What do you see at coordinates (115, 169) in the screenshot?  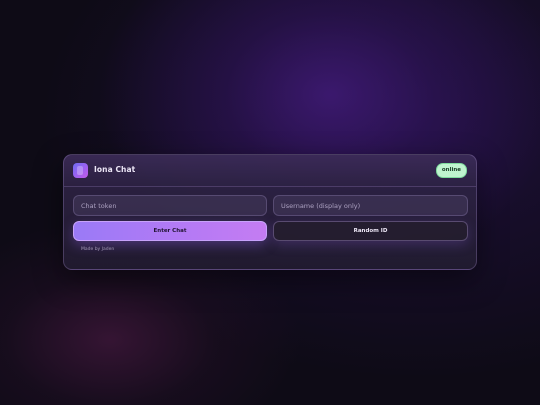 I see `app-title: Iona Chat` at bounding box center [115, 169].